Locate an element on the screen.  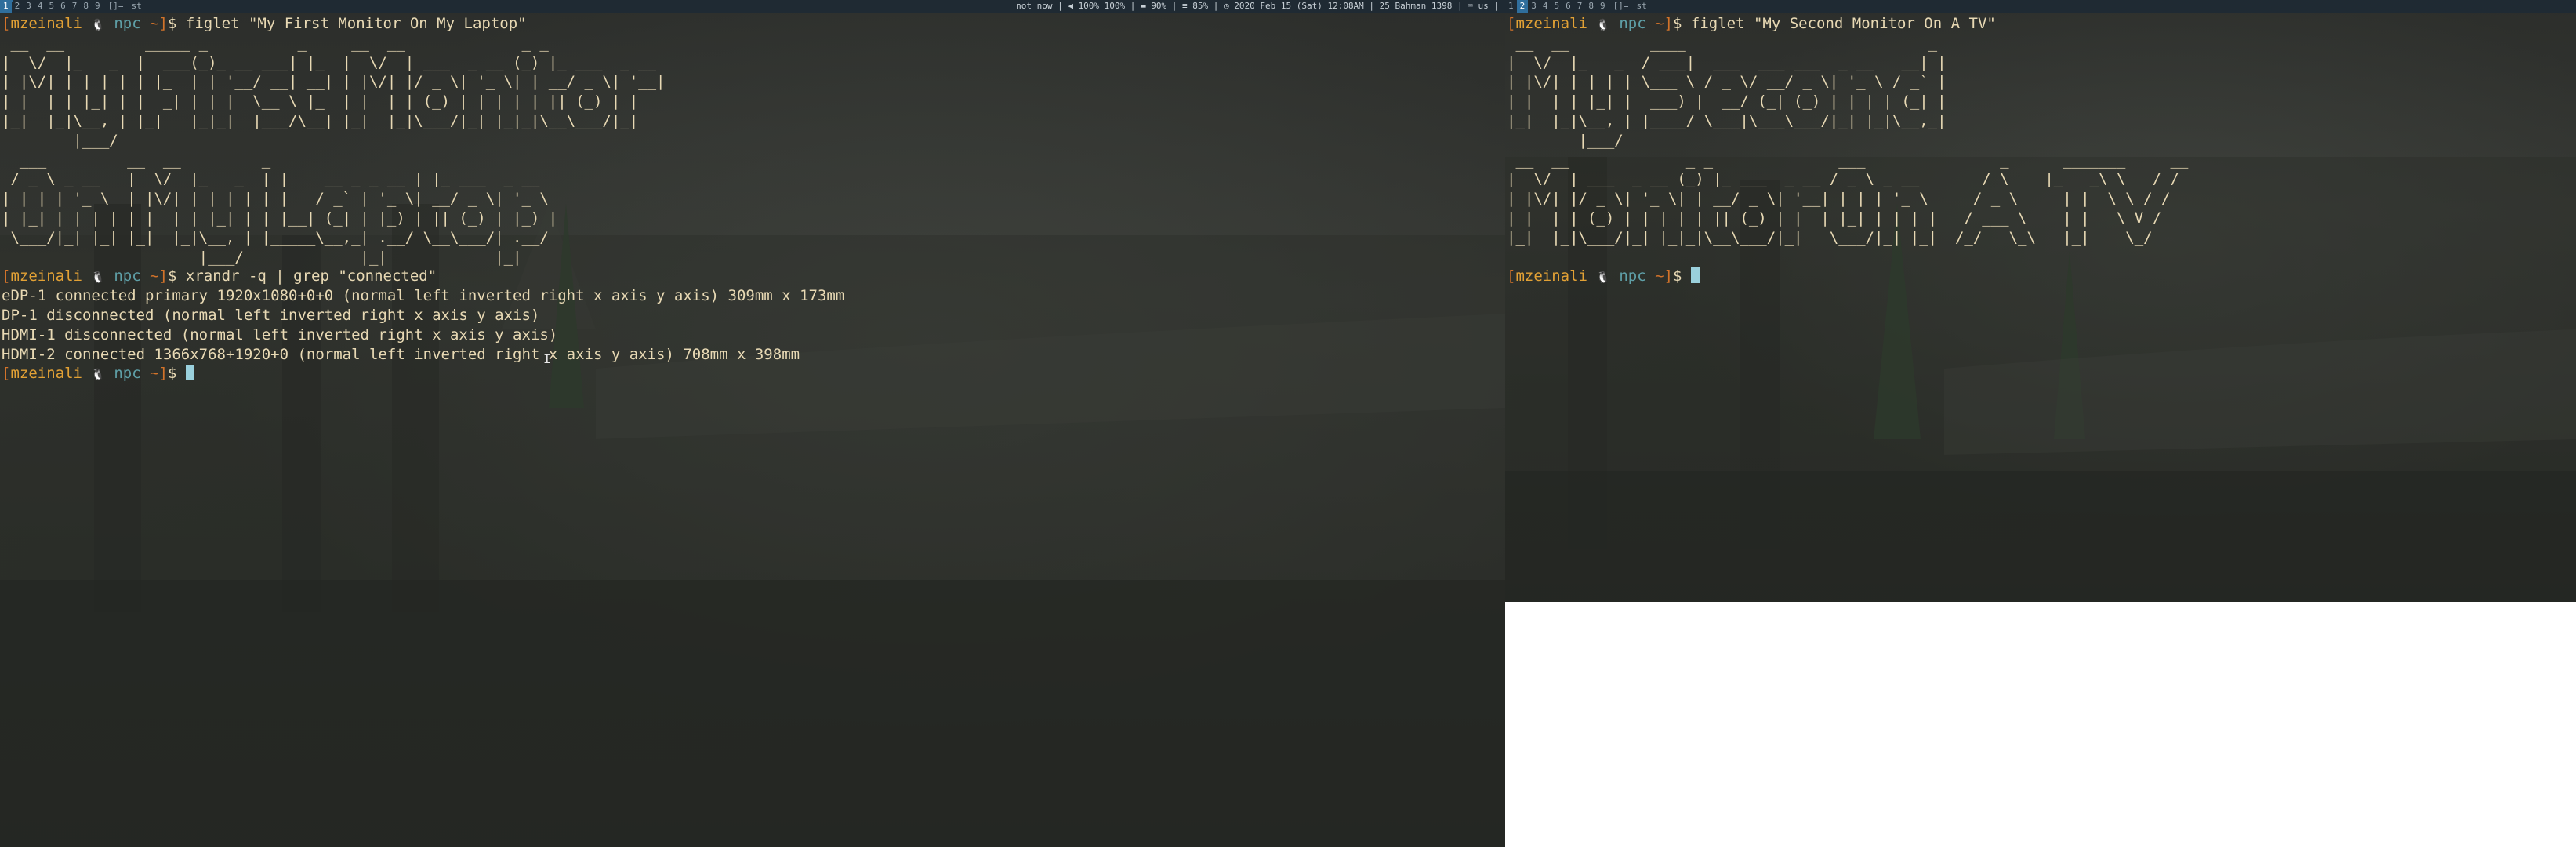
unused-screen-area is located at coordinates (2041, 724).